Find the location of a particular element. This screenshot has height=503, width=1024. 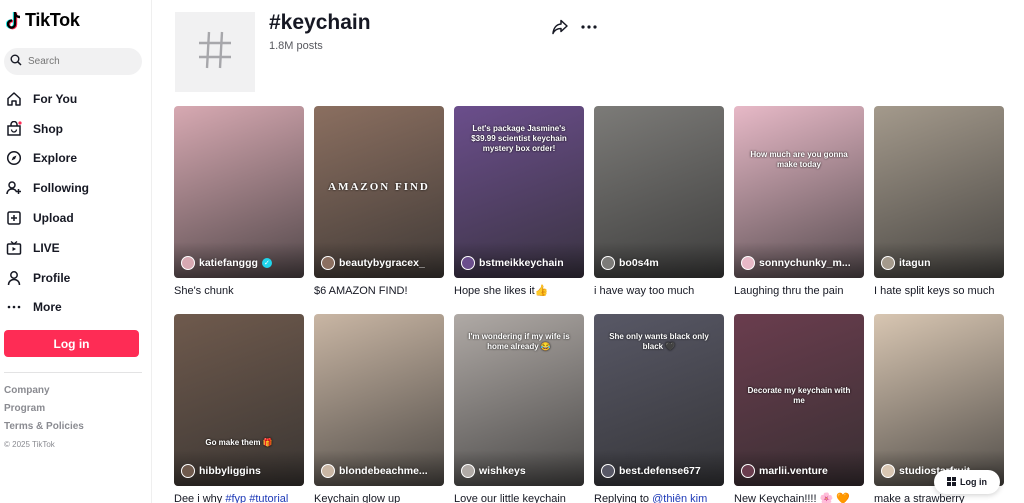

nav-profile: Profile is located at coordinates (75, 278).